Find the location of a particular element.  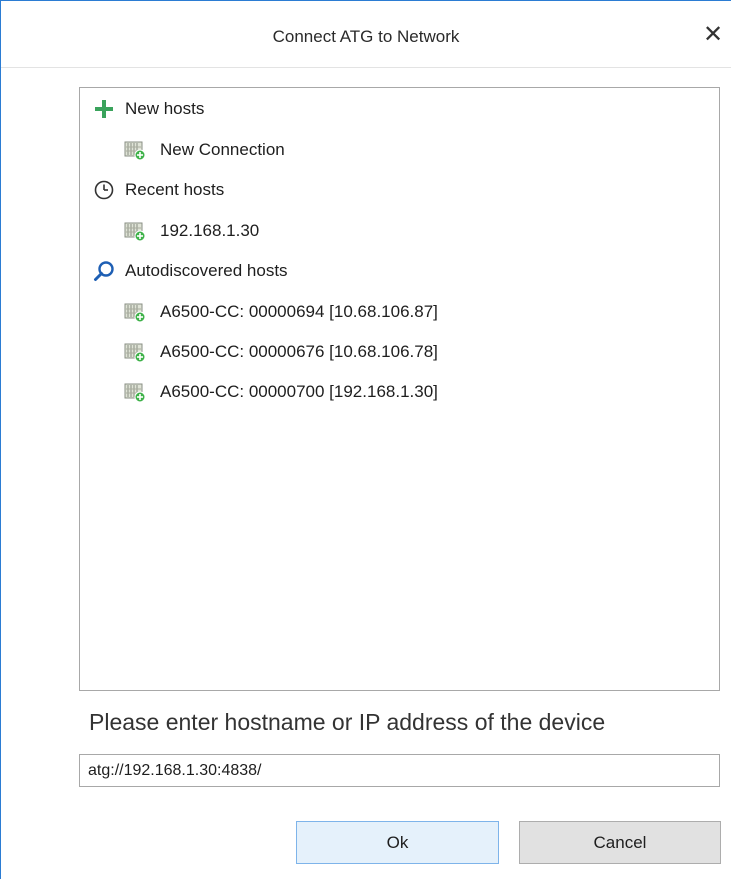

dialog-title: Connect ATG to Network is located at coordinates (366, 36).